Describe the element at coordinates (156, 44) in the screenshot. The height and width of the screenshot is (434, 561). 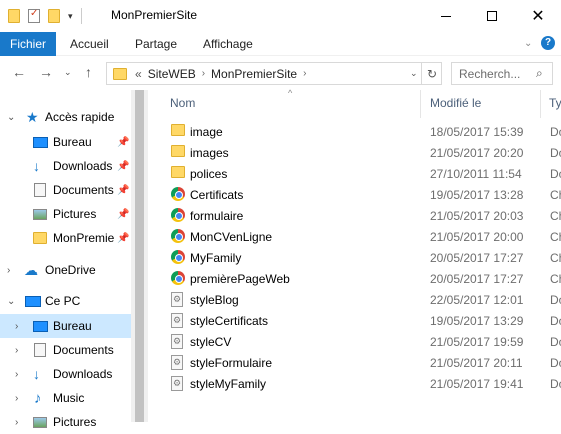
I see `tab-partage: Partage` at that location.